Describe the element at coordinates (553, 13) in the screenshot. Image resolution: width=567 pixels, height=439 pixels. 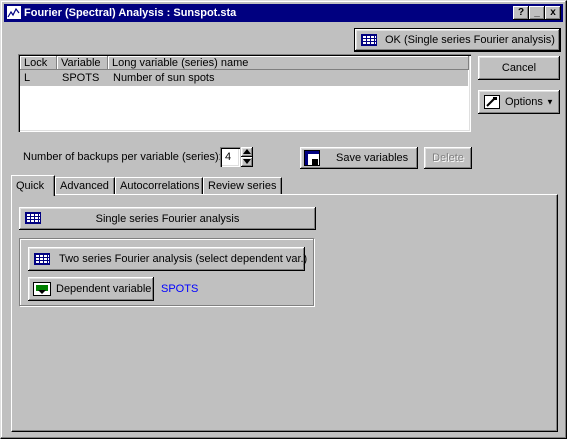
I see `close-button: x` at that location.